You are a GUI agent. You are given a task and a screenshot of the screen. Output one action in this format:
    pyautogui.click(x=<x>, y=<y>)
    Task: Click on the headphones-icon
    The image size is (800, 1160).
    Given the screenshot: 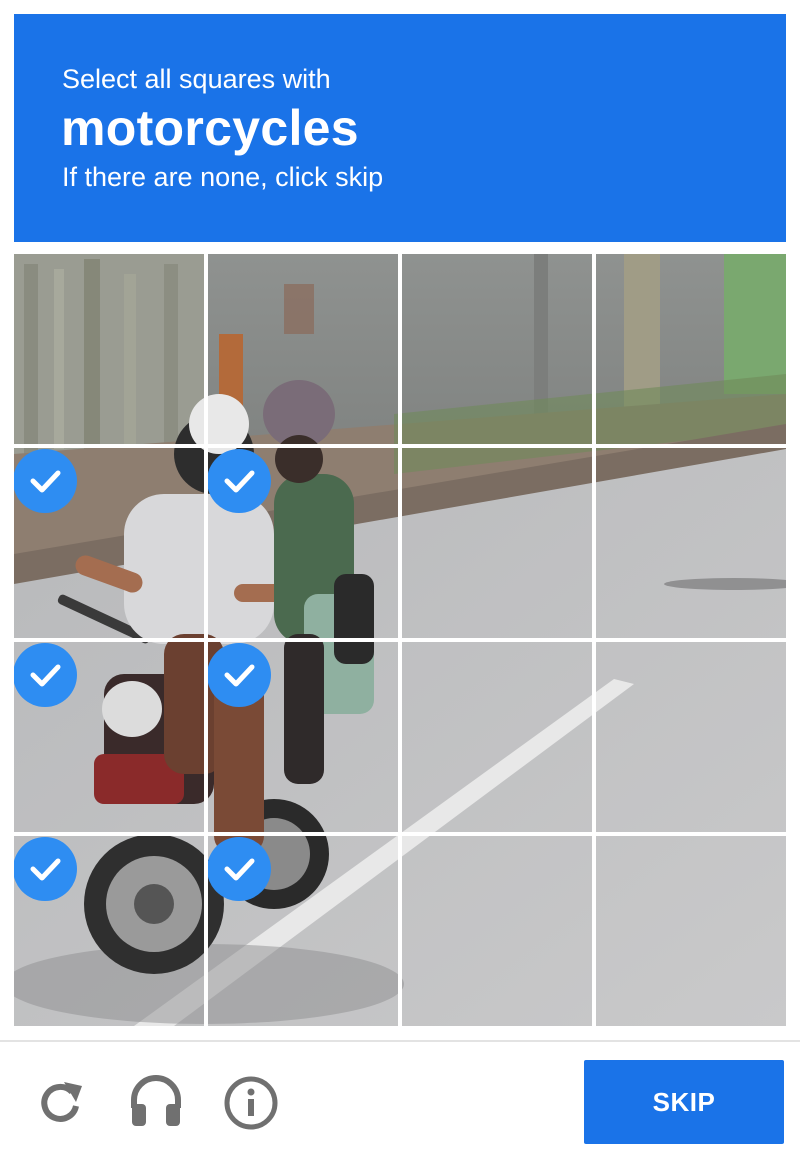 What is the action you would take?
    pyautogui.click(x=156, y=1100)
    